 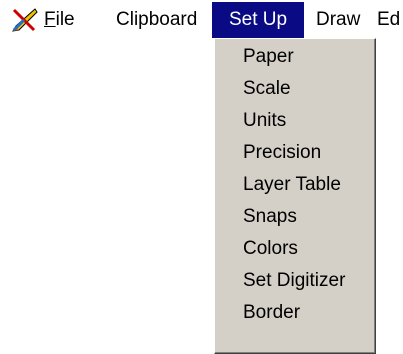 What do you see at coordinates (65, 19) in the screenshot?
I see `menu-file-rest: ile` at bounding box center [65, 19].